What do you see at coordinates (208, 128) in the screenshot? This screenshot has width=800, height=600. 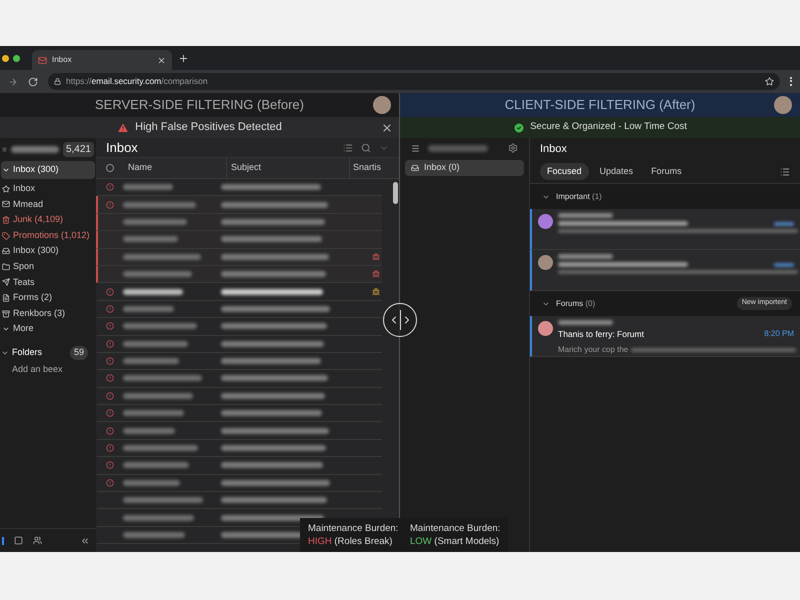 I see `banner-text: High False Positives Detected` at bounding box center [208, 128].